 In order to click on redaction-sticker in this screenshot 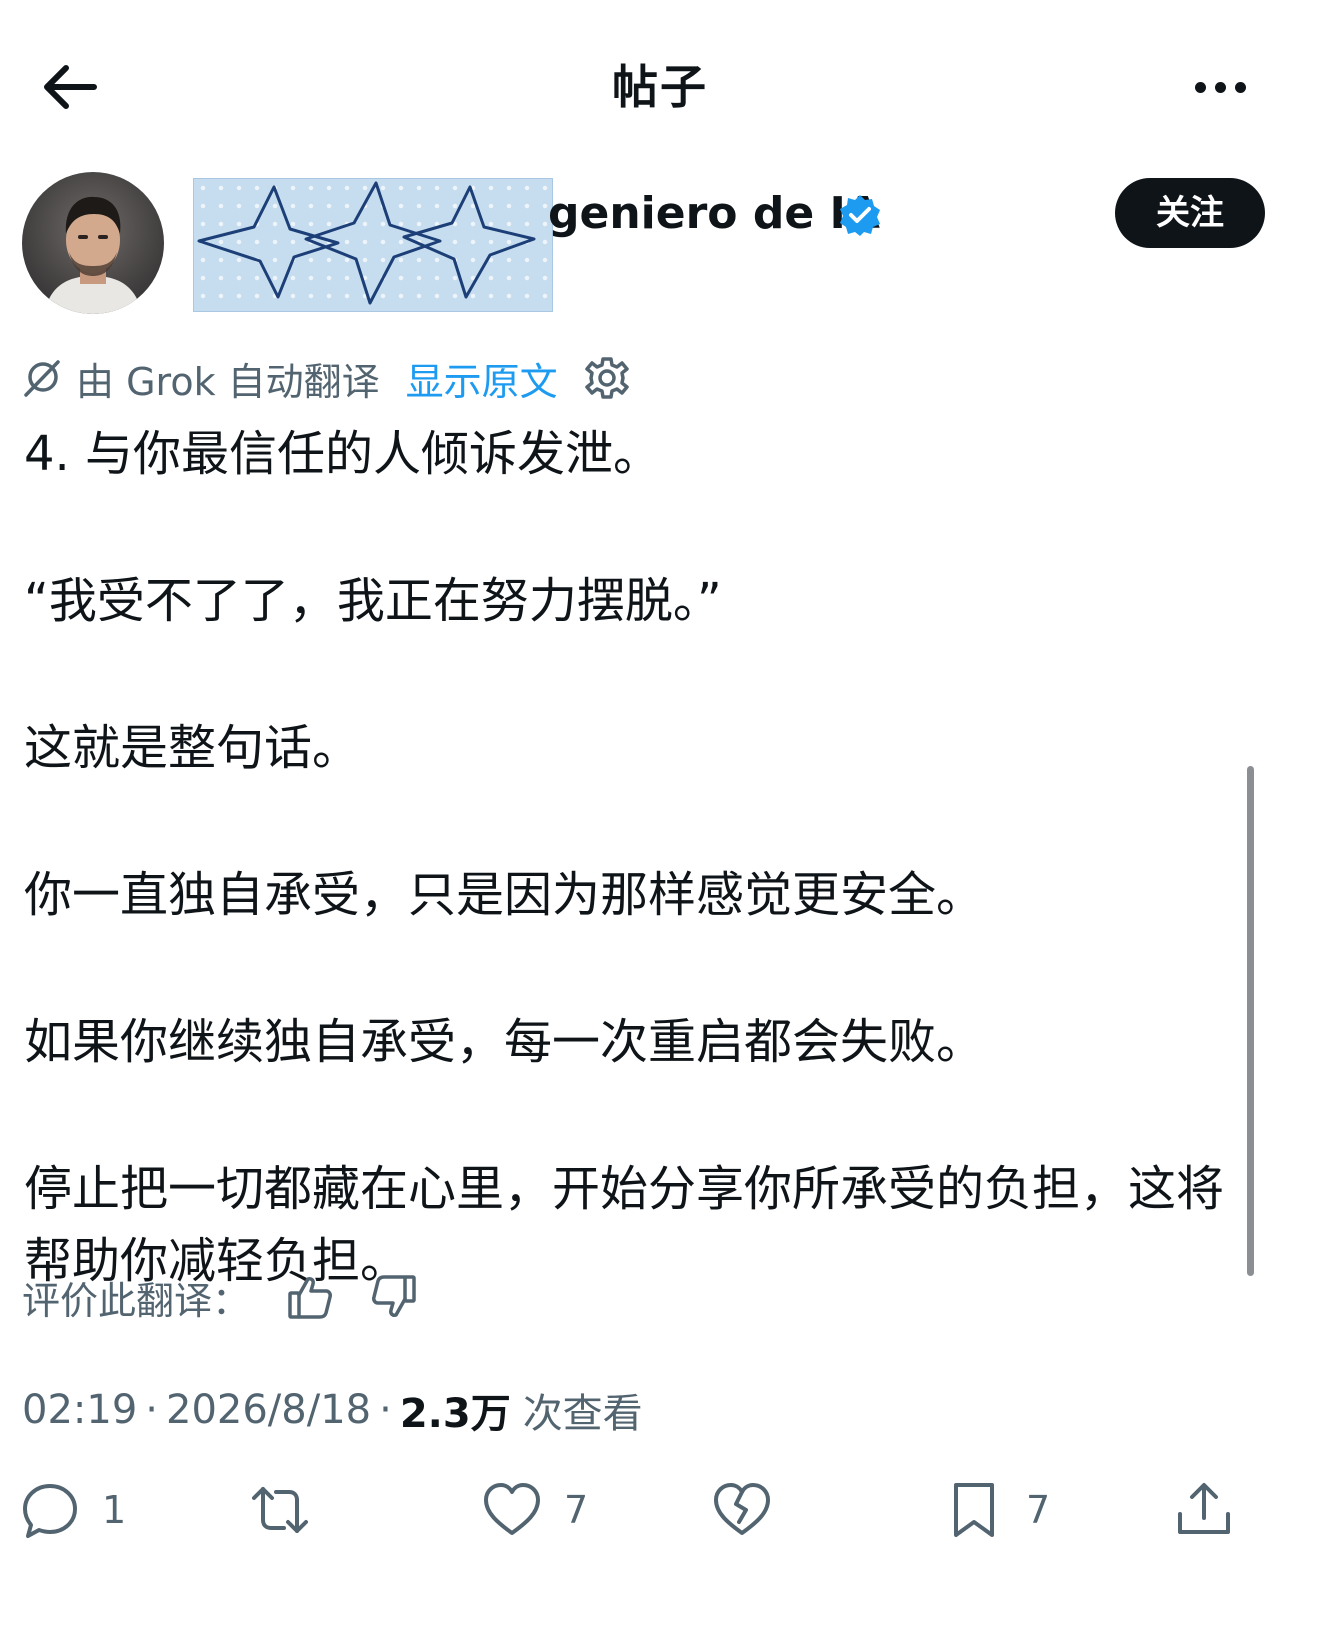, I will do `click(373, 245)`.